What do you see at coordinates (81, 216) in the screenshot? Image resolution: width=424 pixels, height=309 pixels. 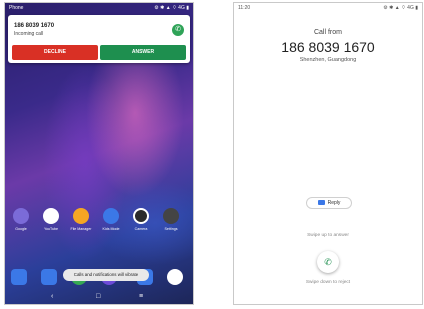 I see `folder-icon` at bounding box center [81, 216].